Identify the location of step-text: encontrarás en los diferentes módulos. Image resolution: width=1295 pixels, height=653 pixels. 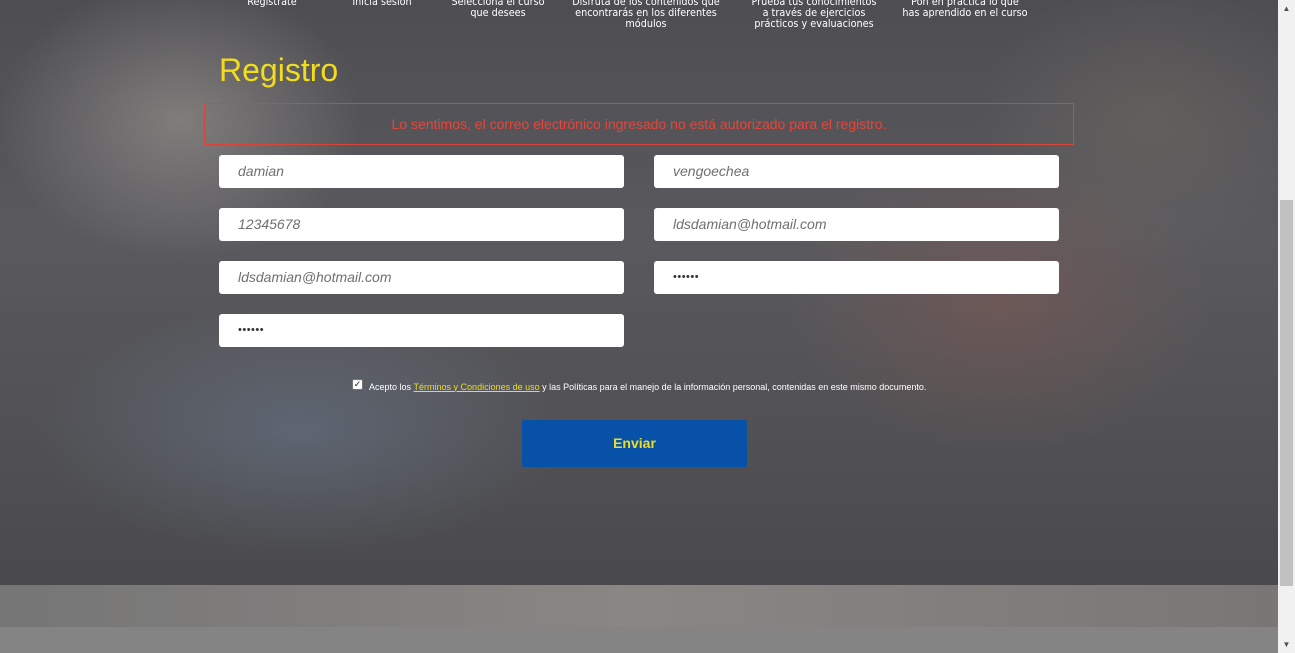
(646, 18).